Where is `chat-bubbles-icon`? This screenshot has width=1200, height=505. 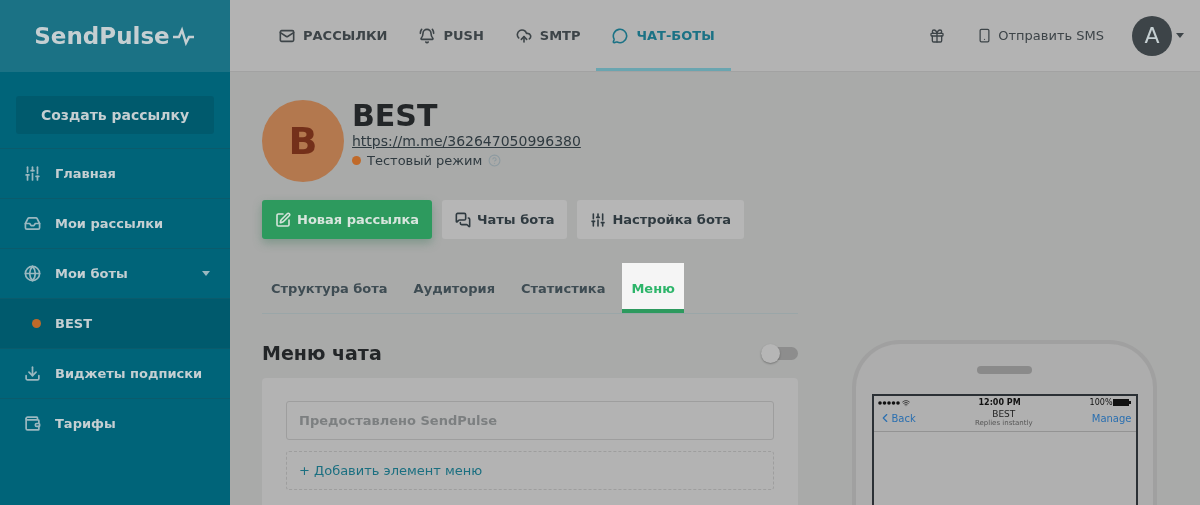 chat-bubbles-icon is located at coordinates (463, 219).